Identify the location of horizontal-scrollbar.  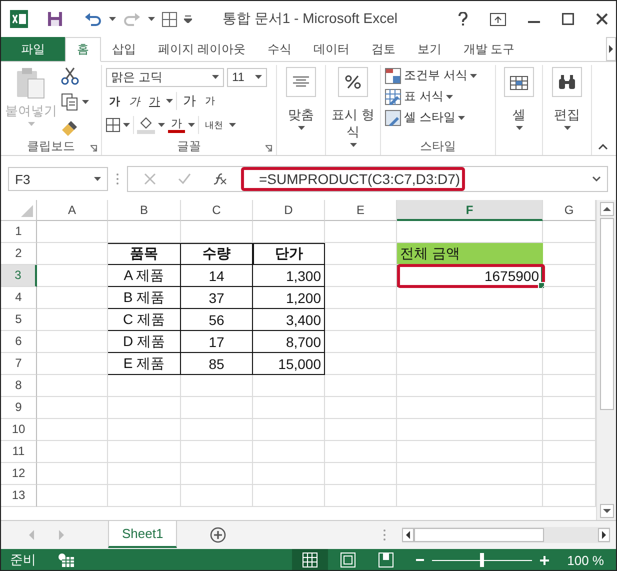
(506, 535).